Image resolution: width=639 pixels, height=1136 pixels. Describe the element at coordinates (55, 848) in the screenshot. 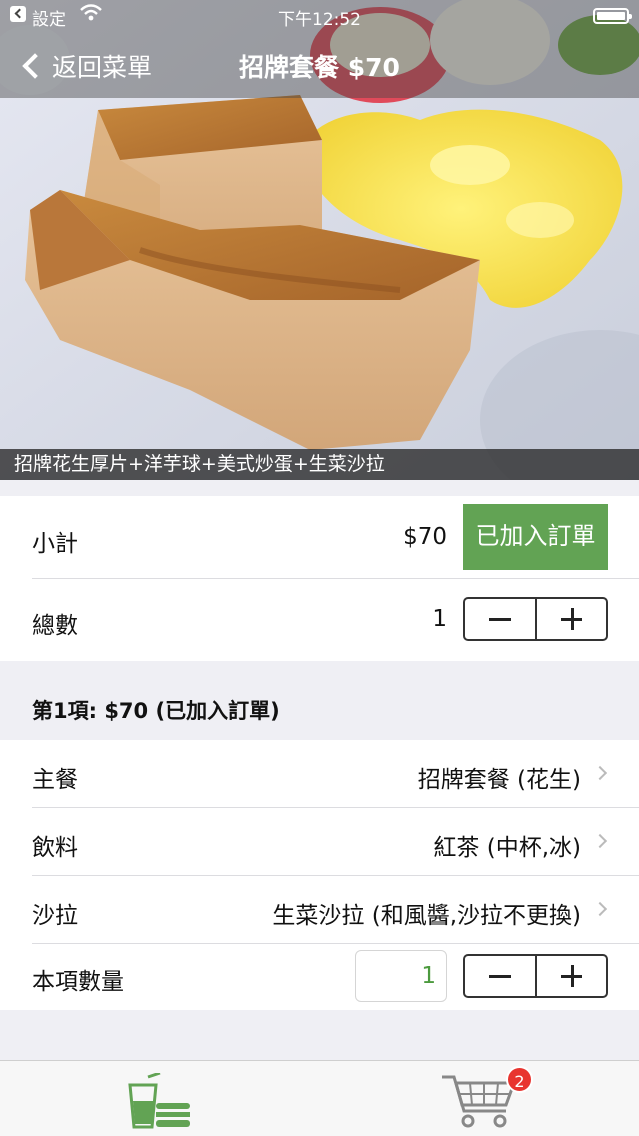

I see `option-label: 飲料` at that location.